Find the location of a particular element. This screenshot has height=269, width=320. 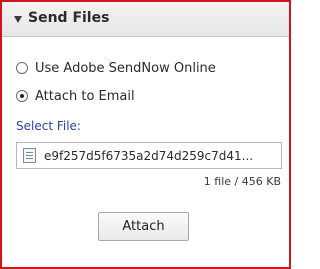

select-file-label: Select File: is located at coordinates (48, 126).